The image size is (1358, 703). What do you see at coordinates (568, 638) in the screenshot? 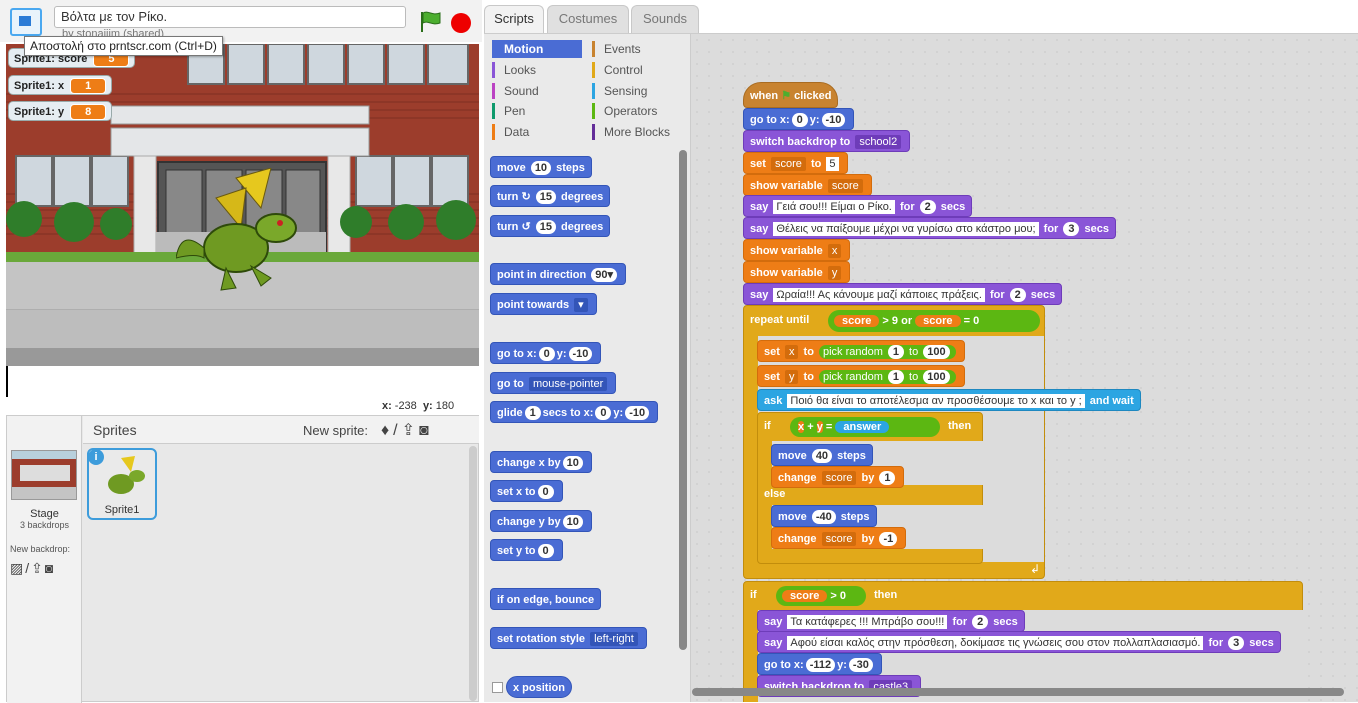
I see `block-rotation-style: set rotation style left-right` at bounding box center [568, 638].